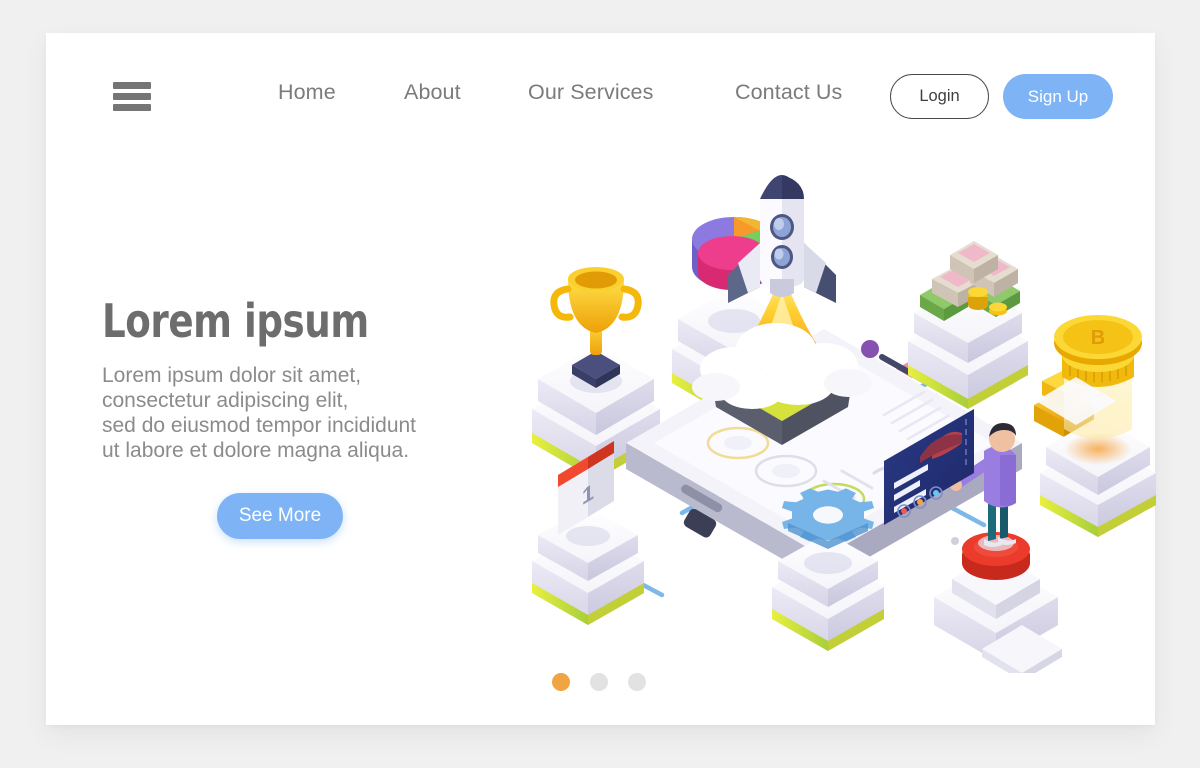  I want to click on carousel-dots, so click(599, 682).